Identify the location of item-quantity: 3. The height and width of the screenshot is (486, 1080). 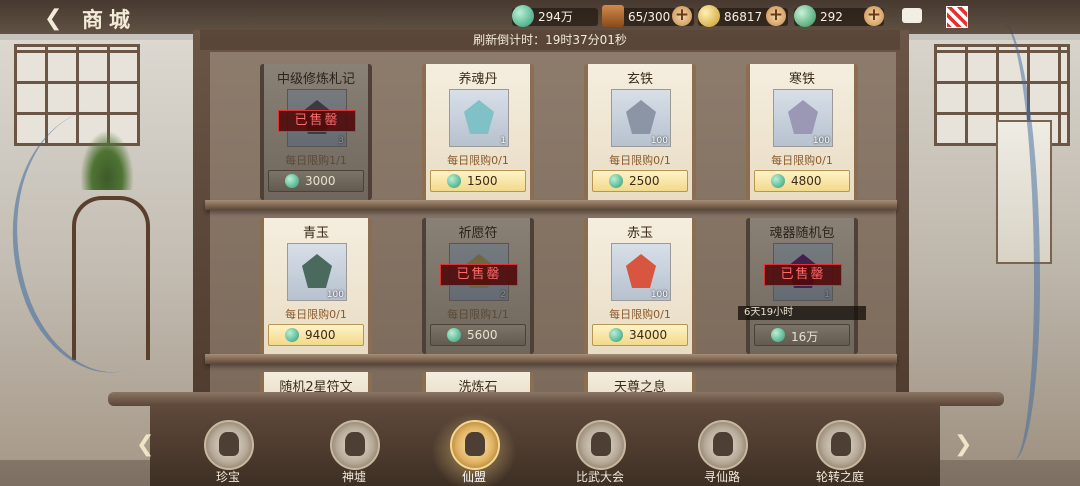
(341, 141).